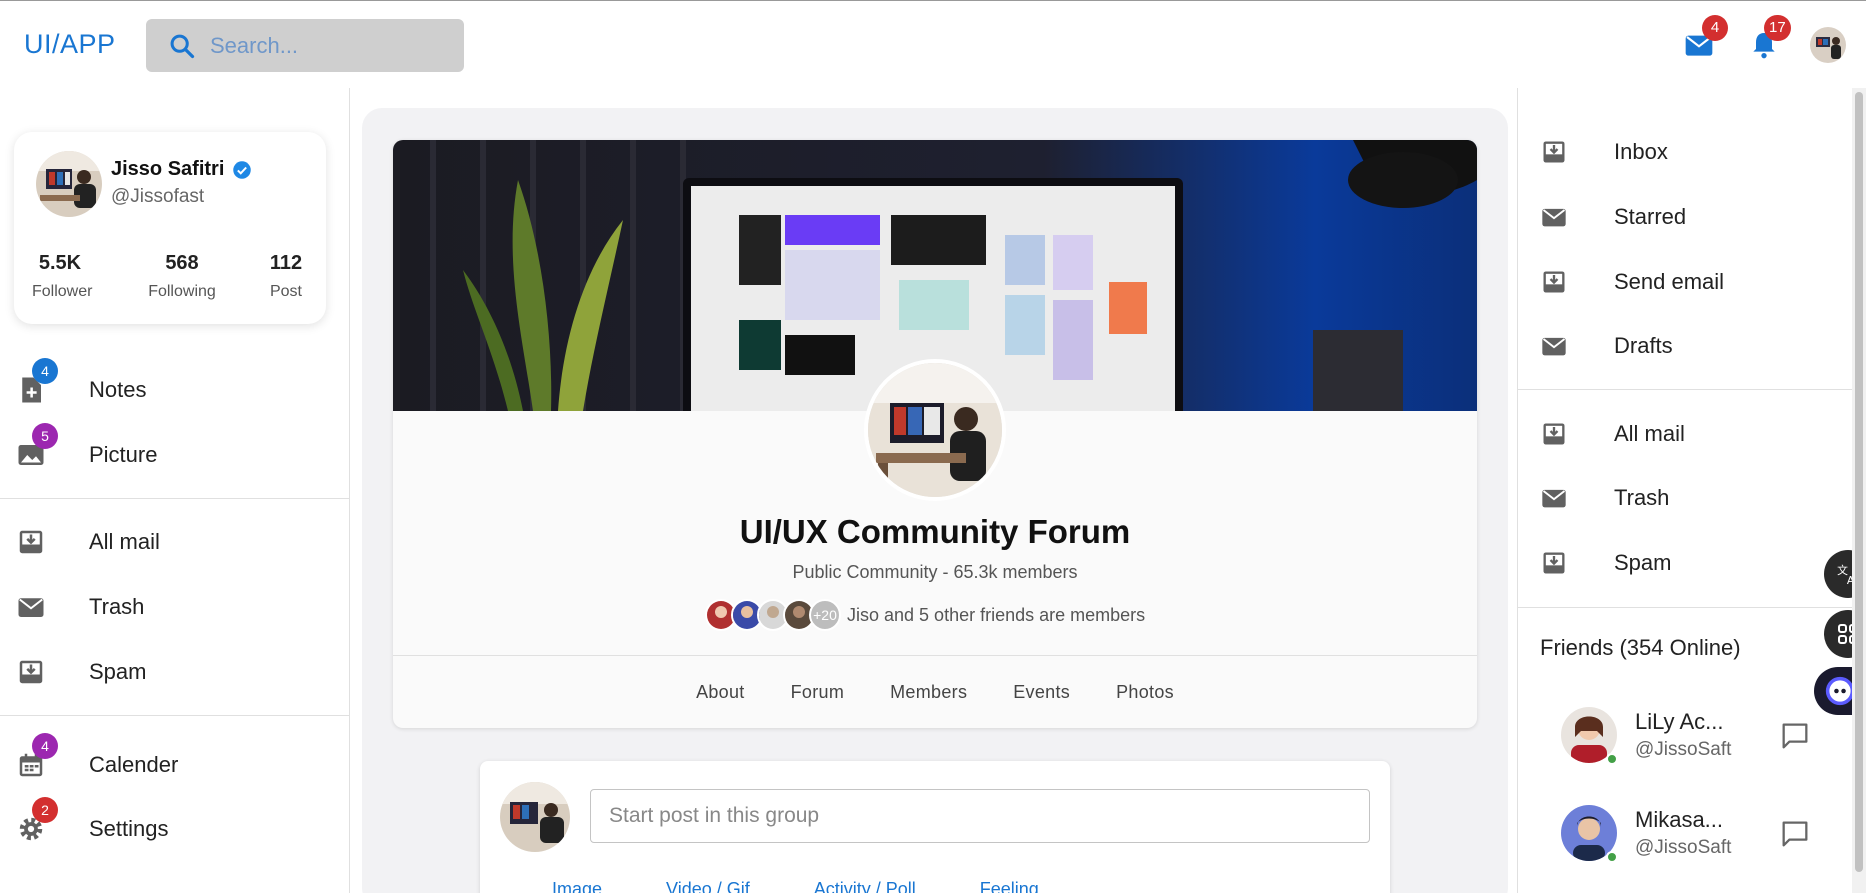  Describe the element at coordinates (175, 389) in the screenshot. I see `sidebar-item-notes: 4 Notes` at that location.